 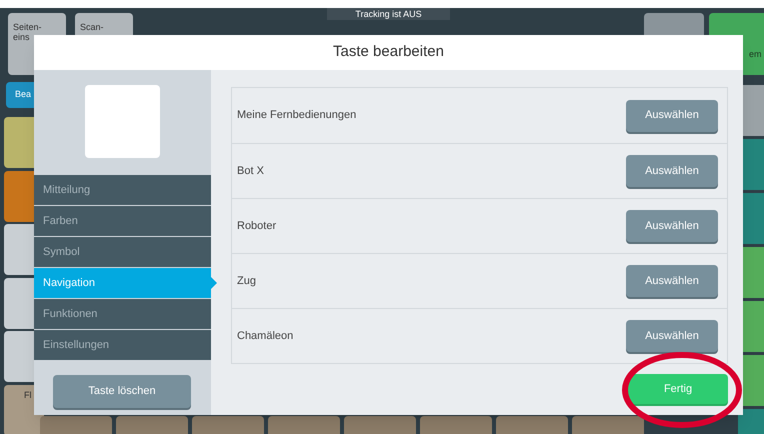 What do you see at coordinates (250, 171) in the screenshot?
I see `list-item-label: Bot X` at bounding box center [250, 171].